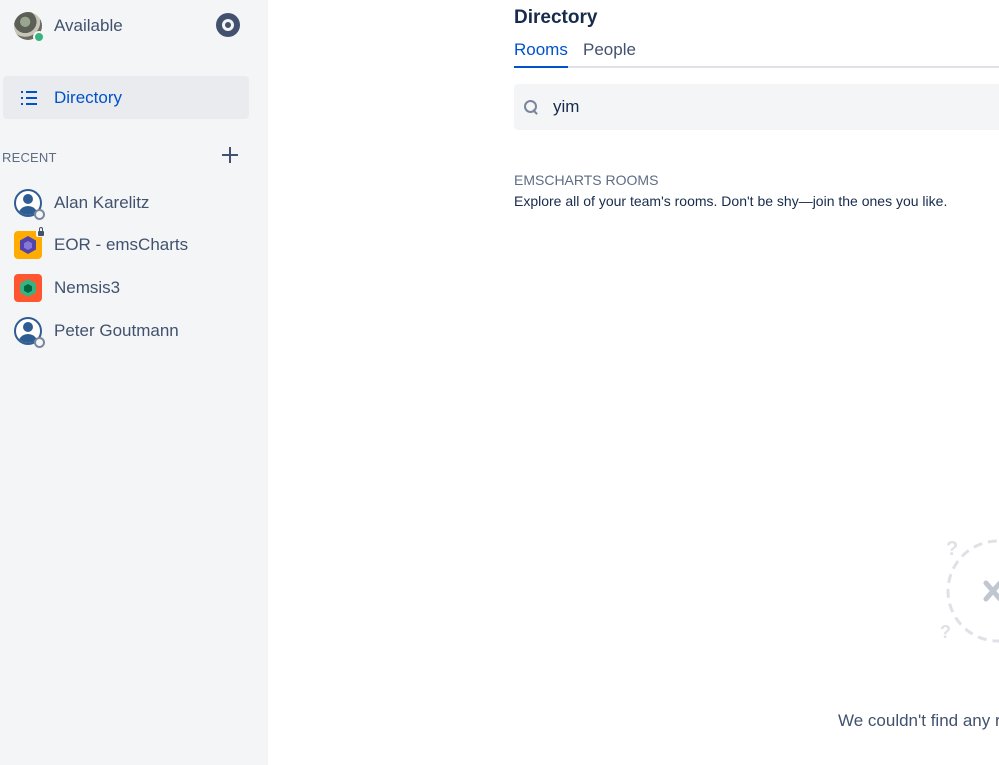  Describe the element at coordinates (918, 720) in the screenshot. I see `empty-state-message: We couldn't find any r` at that location.